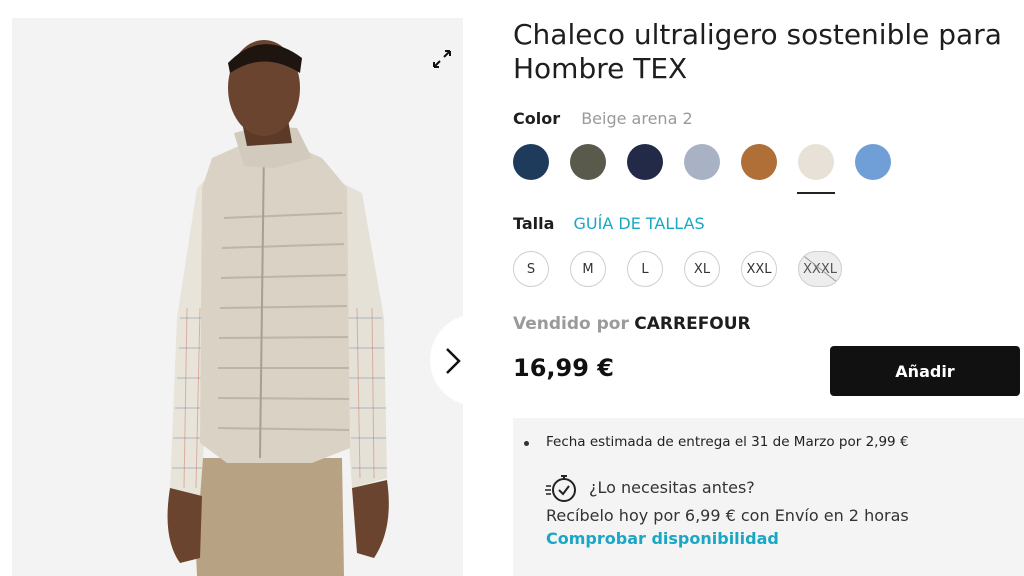 The height and width of the screenshot is (576, 1024). I want to click on expand-icon, so click(442, 59).